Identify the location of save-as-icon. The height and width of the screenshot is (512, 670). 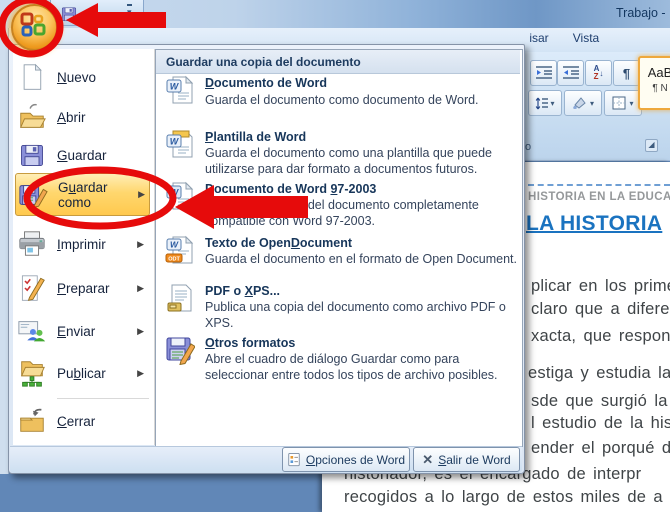
(33, 195).